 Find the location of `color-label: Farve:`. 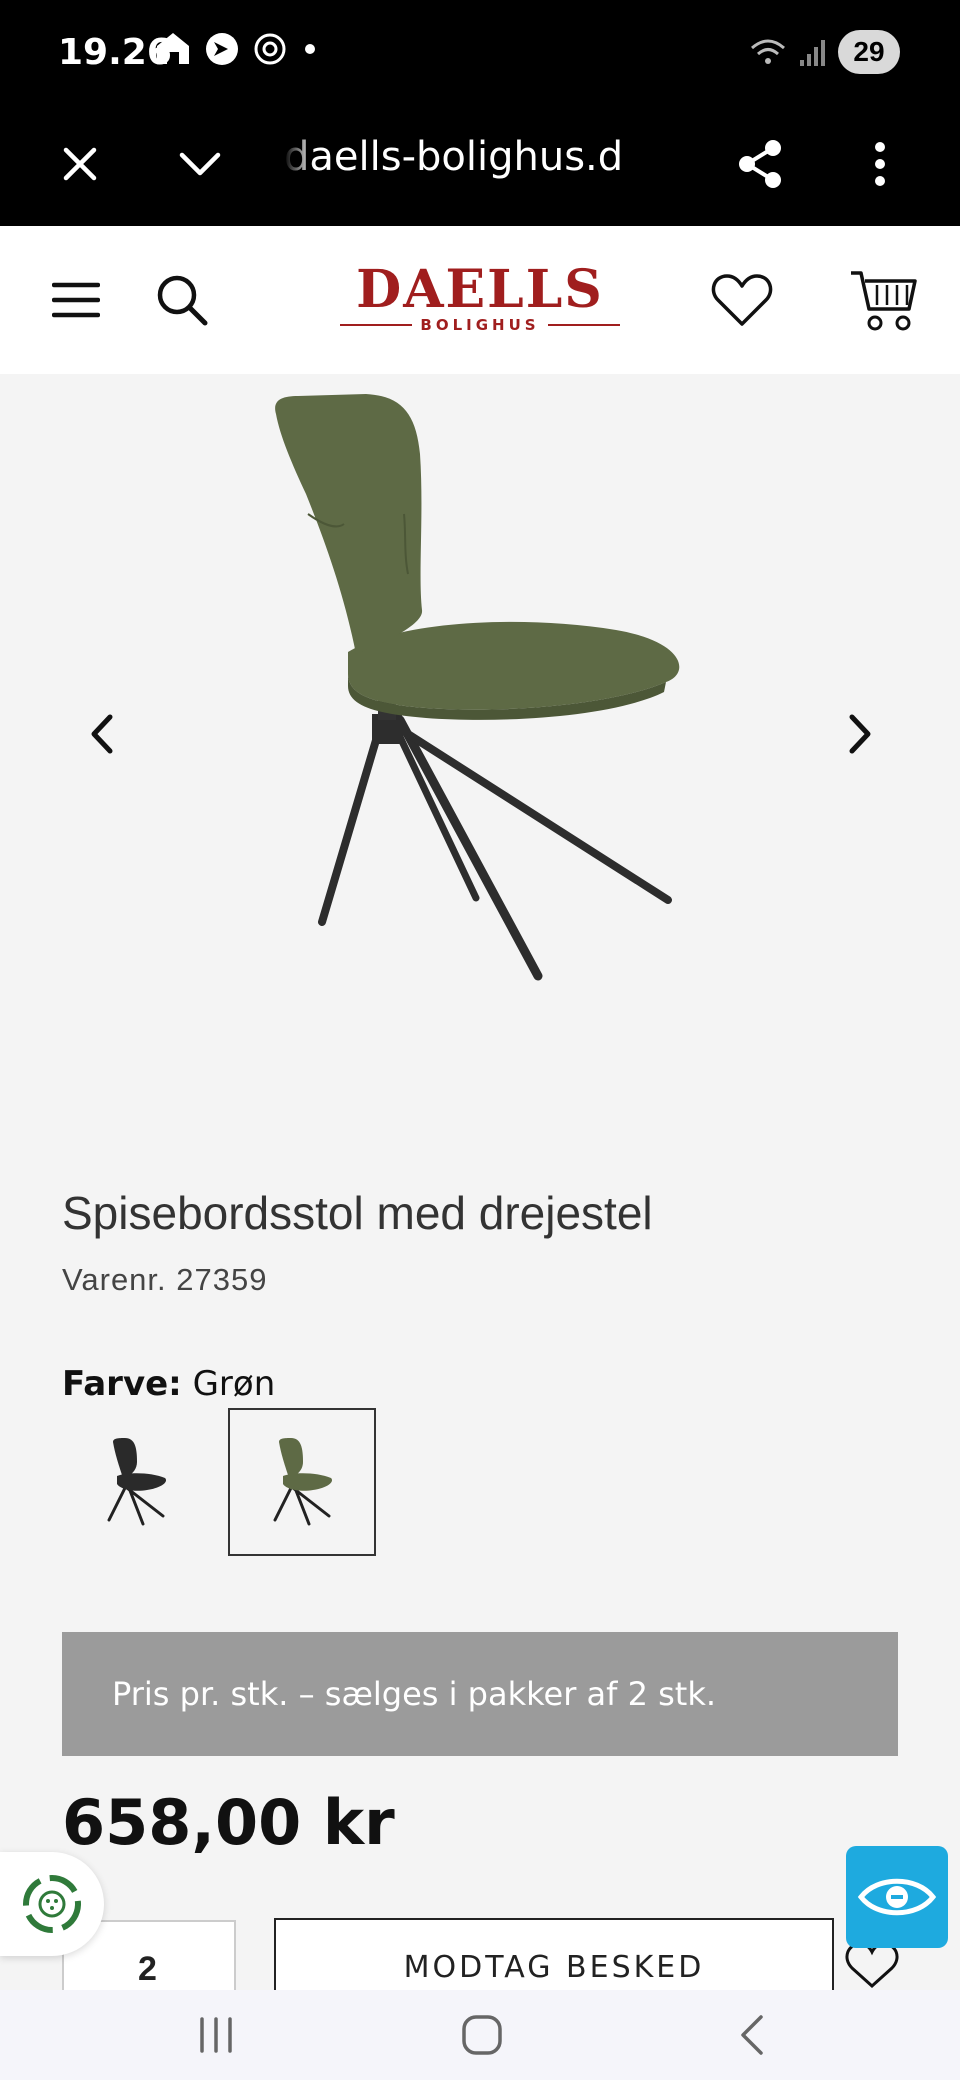

color-label: Farve: is located at coordinates (122, 1384).